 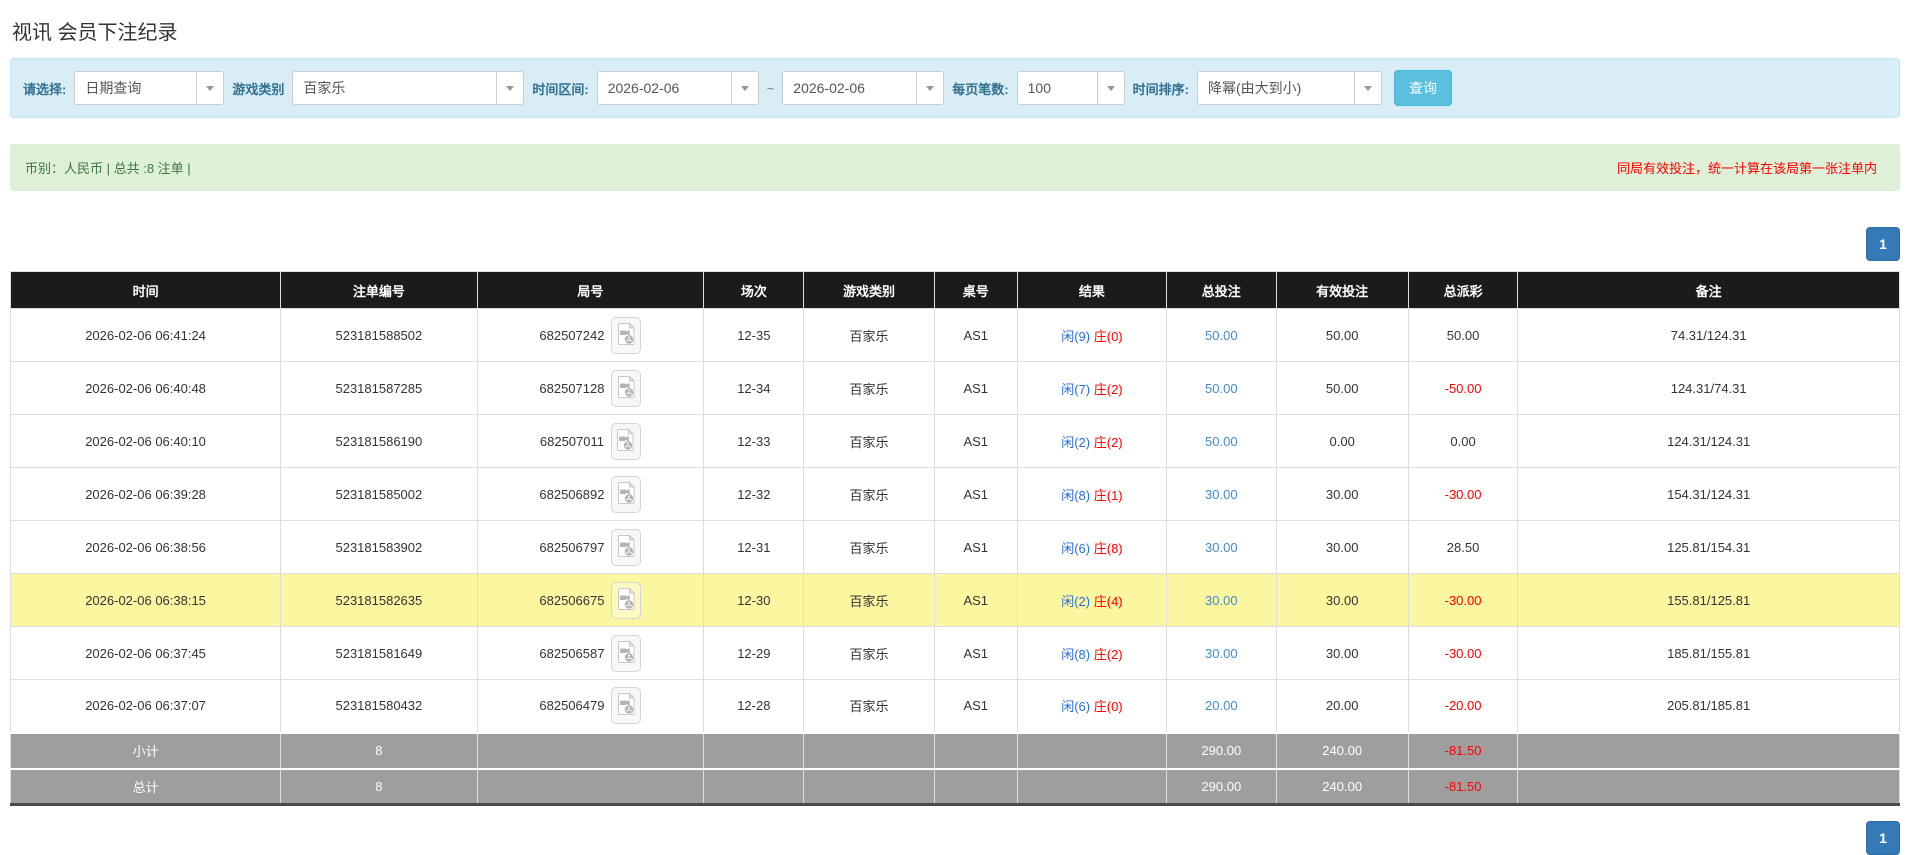 I want to click on player-result: 闲(9), so click(x=1076, y=336).